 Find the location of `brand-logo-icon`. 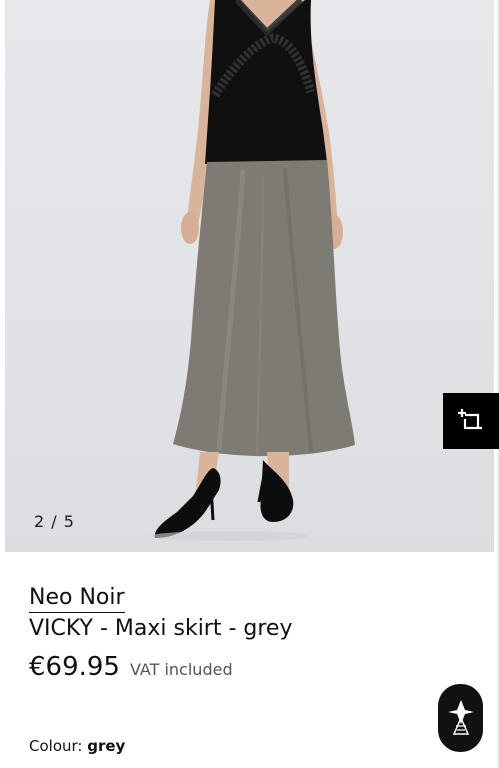

brand-logo-icon is located at coordinates (460, 717).